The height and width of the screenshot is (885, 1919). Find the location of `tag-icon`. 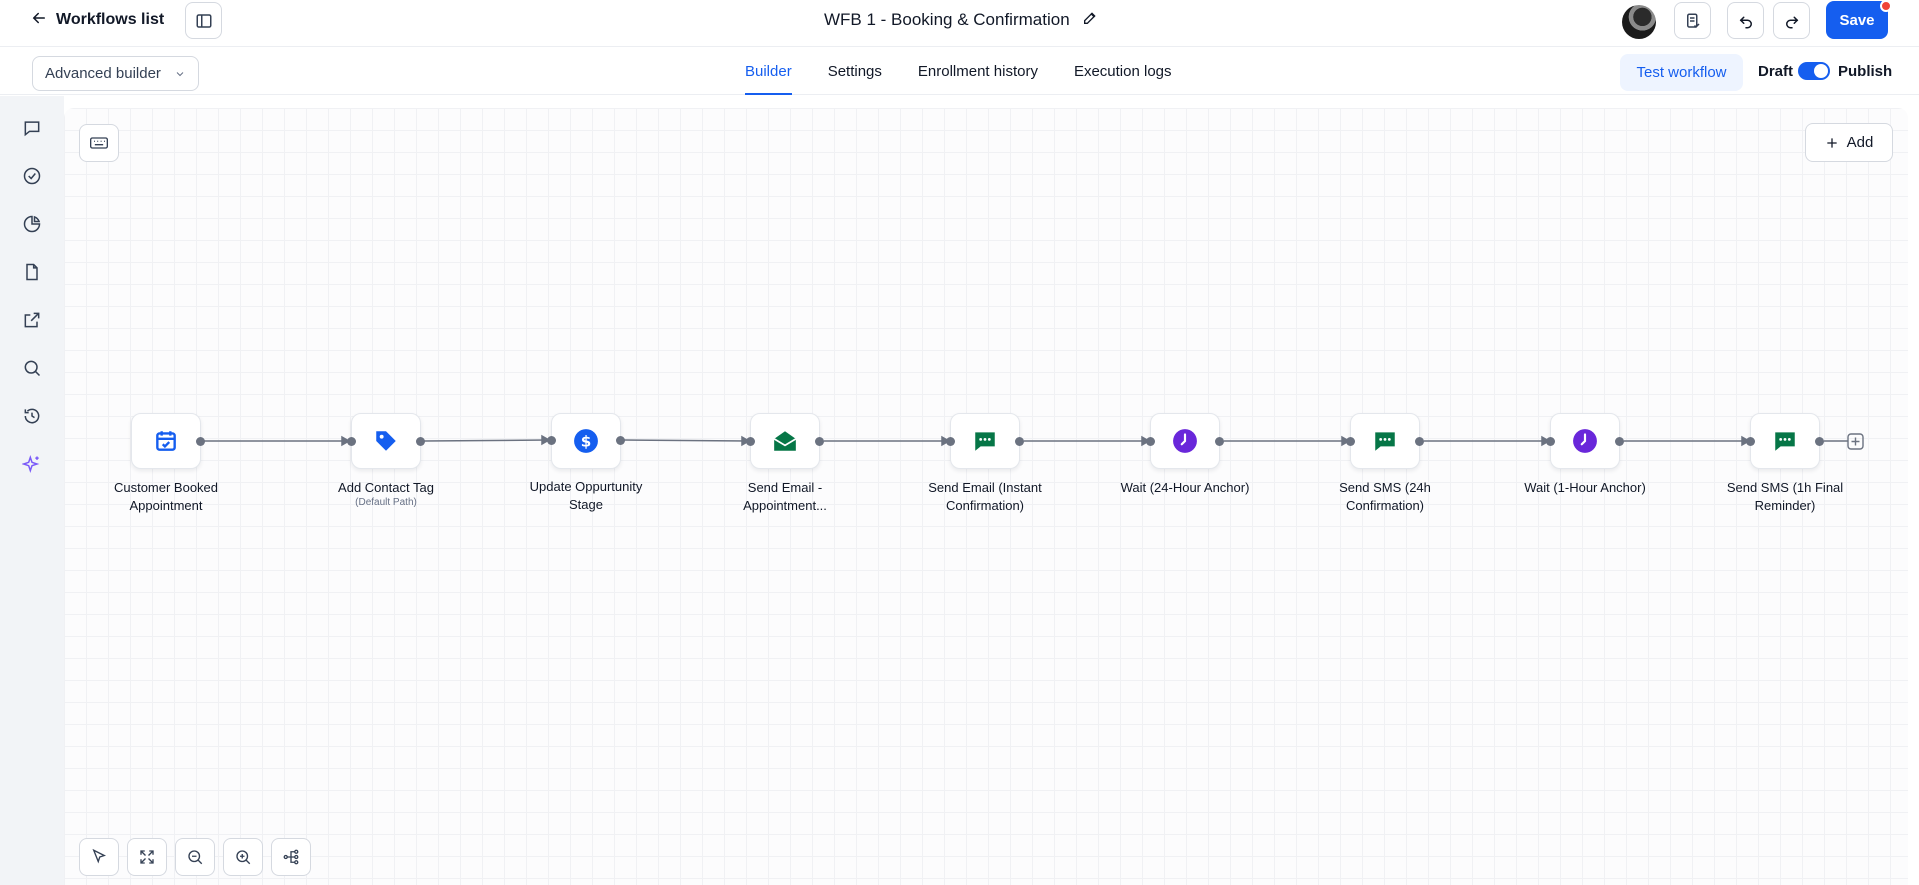

tag-icon is located at coordinates (386, 441).